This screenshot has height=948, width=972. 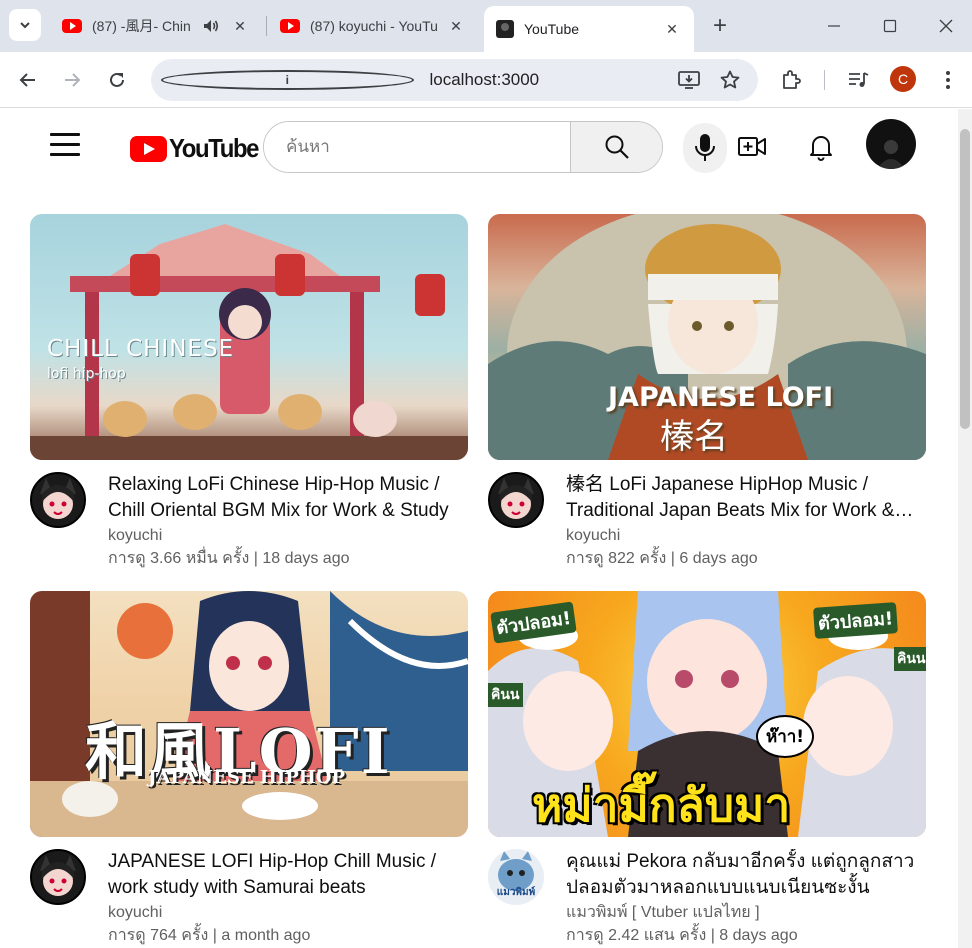 What do you see at coordinates (785, 736) in the screenshot?
I see `thumbnail-speech-bubble: ห๊าา!` at bounding box center [785, 736].